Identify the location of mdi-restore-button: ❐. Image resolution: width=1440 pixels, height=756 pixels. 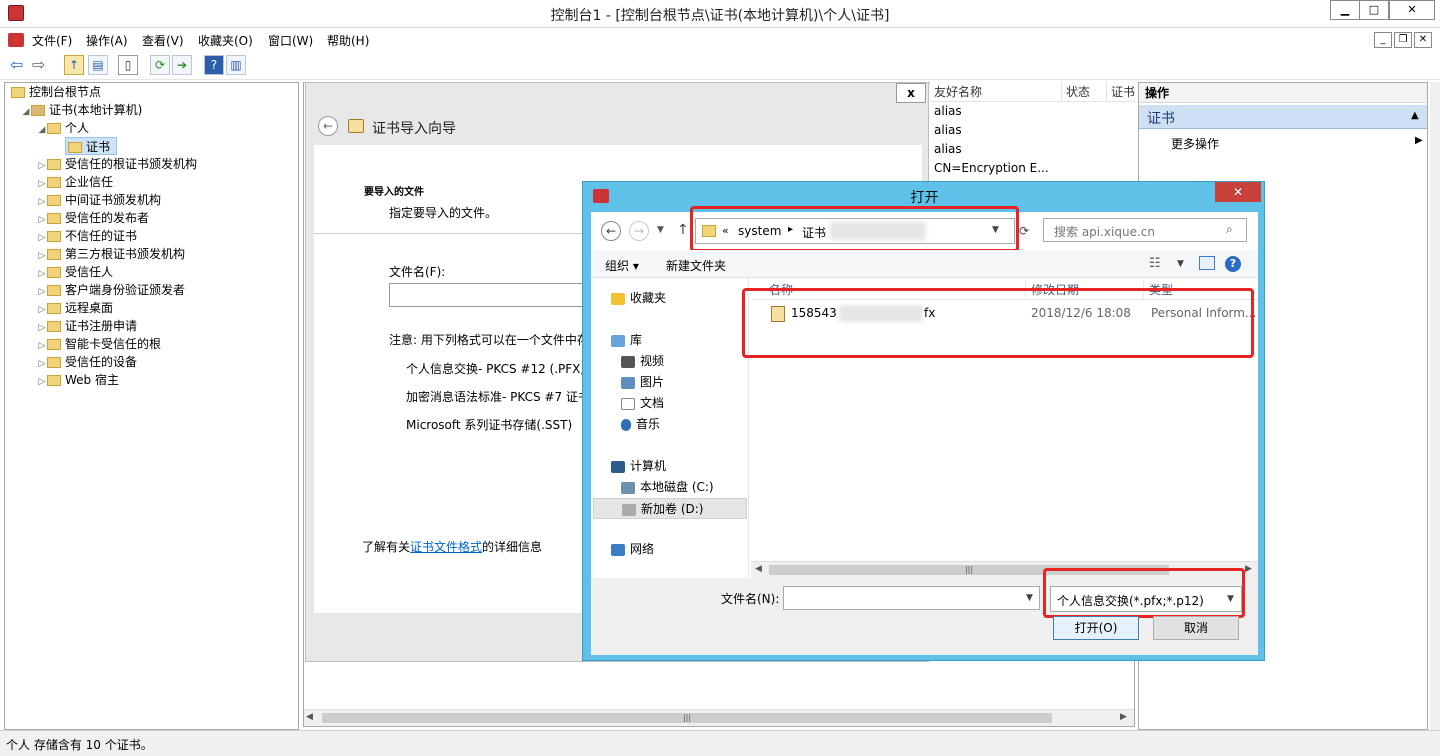
(1403, 40).